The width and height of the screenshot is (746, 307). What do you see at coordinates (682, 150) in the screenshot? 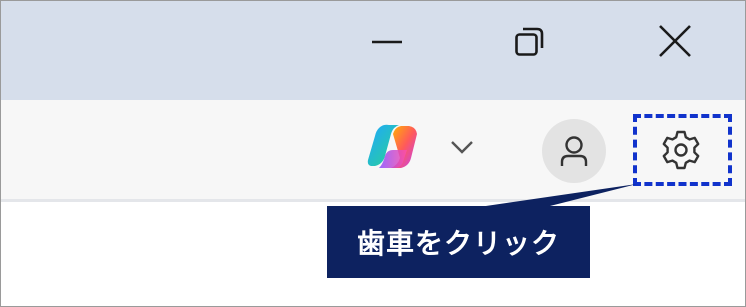
I see `settings-highlight-box` at bounding box center [682, 150].